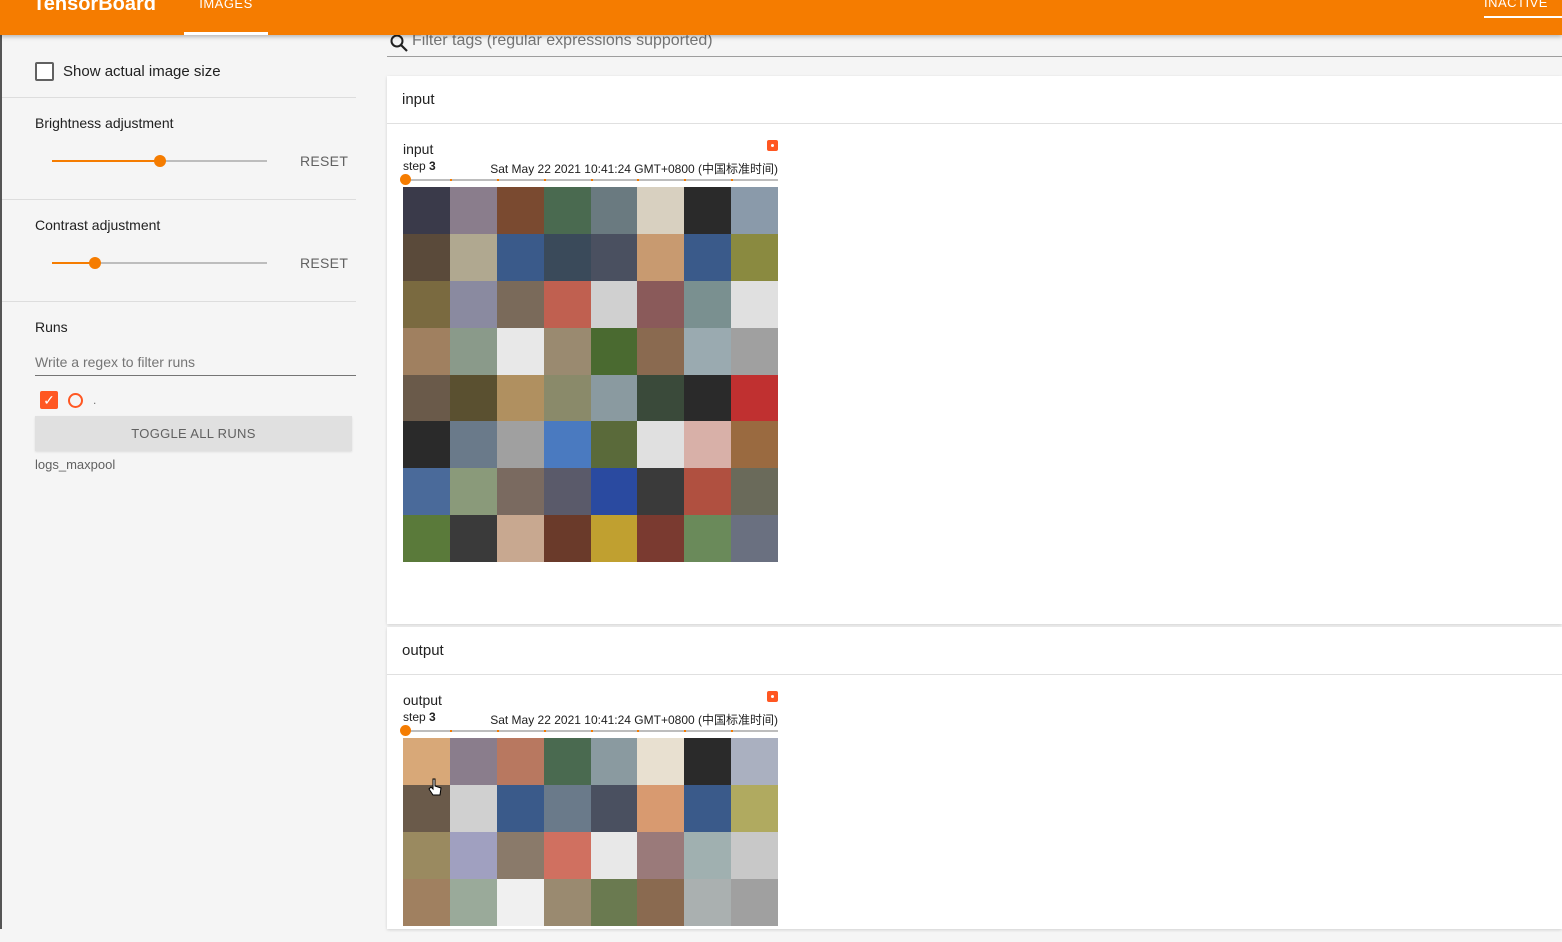  I want to click on run-color-badge-icon, so click(772, 696).